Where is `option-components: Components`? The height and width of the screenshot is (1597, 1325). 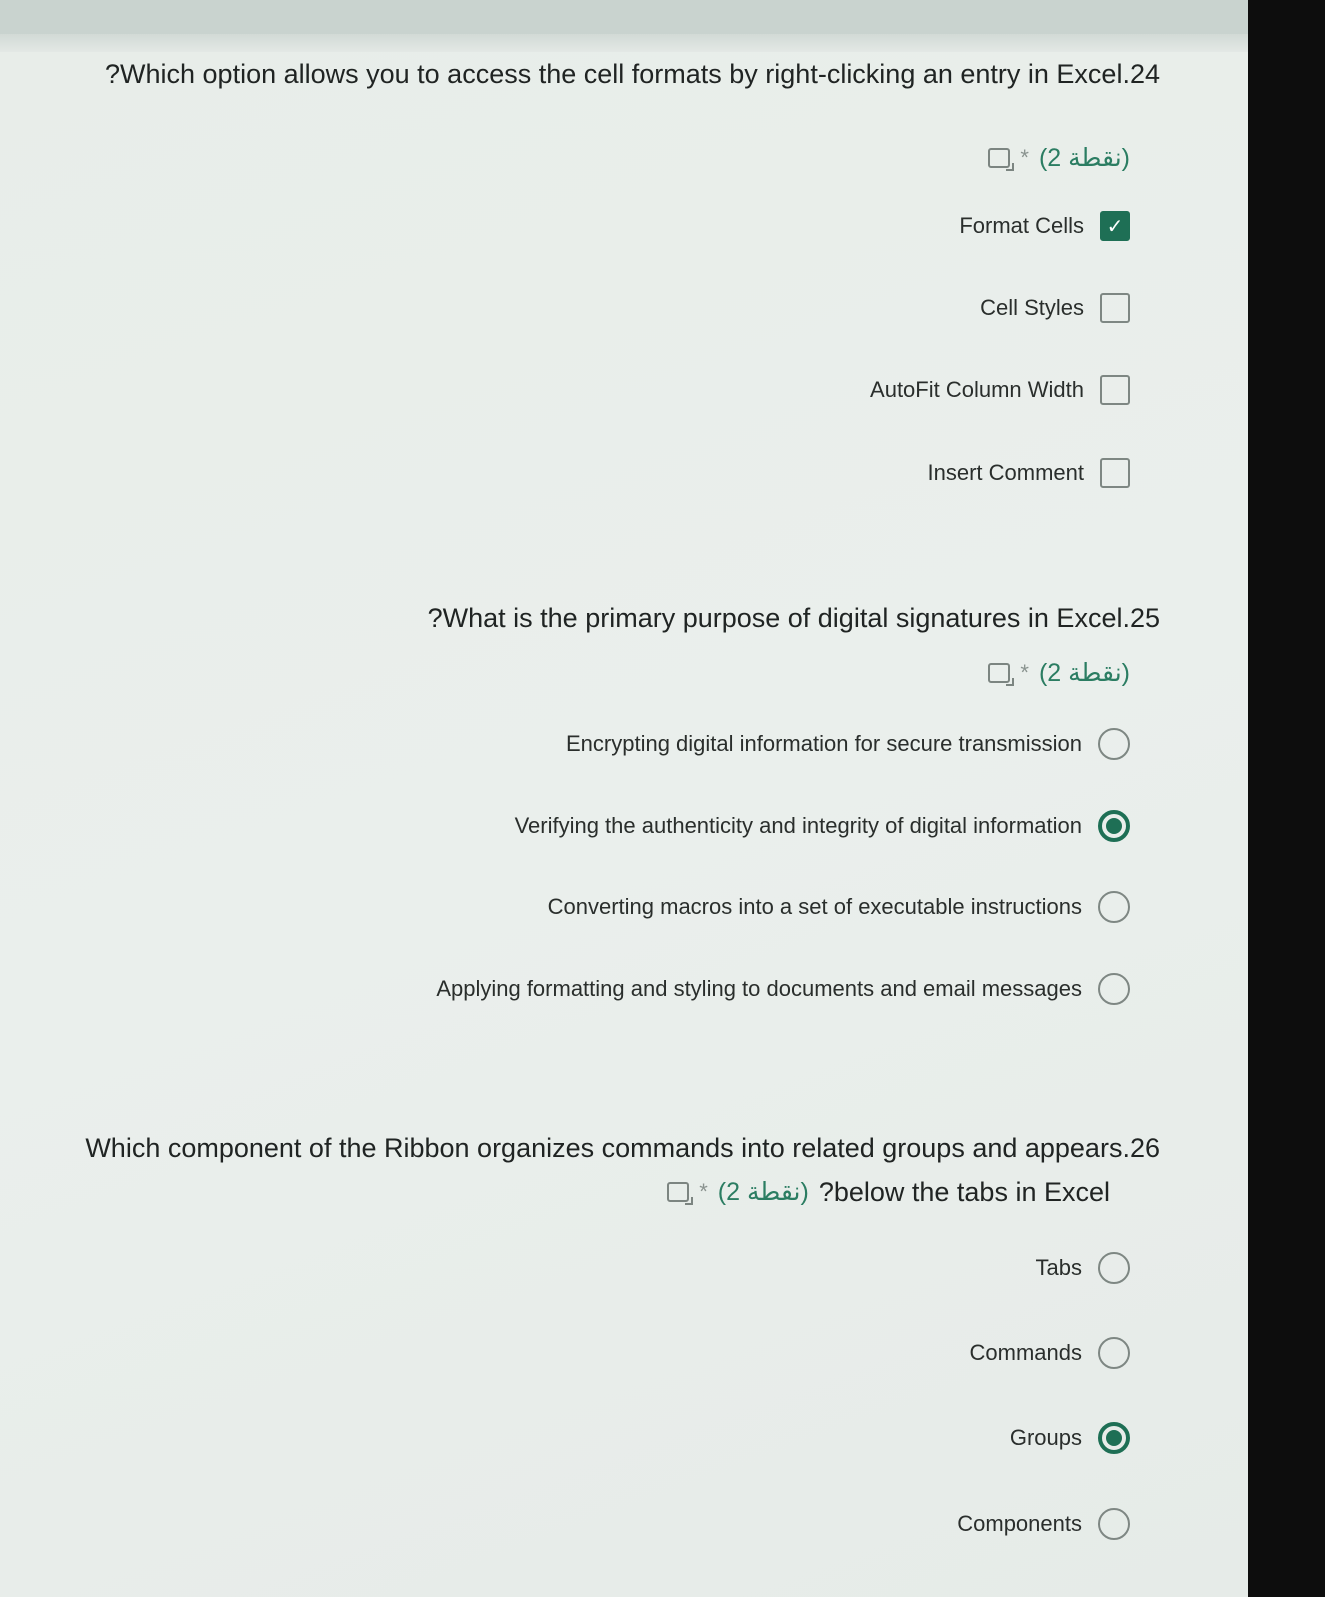
option-components: Components is located at coordinates (1043, 1524).